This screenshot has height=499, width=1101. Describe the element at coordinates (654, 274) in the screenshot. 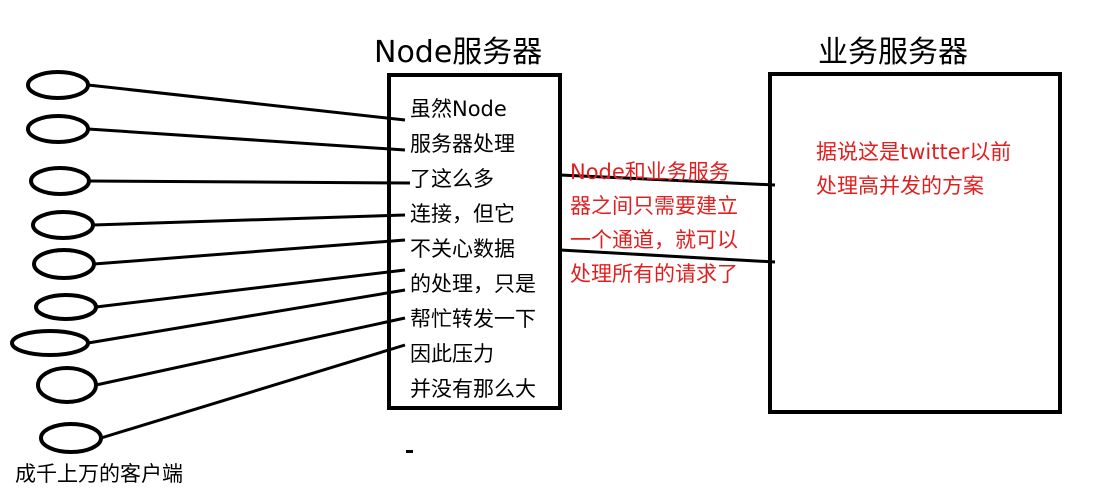

I see `channel-note-line: 处理所有的请求了` at that location.